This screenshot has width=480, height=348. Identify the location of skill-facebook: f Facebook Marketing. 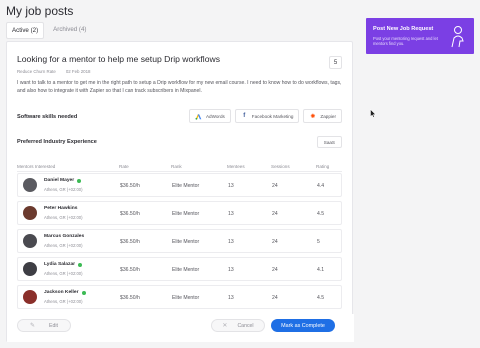
(267, 116).